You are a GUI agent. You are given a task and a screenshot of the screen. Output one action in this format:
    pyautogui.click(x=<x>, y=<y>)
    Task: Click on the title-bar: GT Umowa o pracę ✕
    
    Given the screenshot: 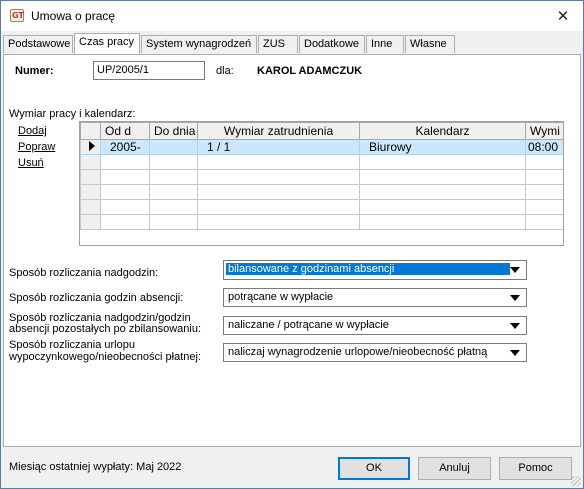 What is the action you would take?
    pyautogui.click(x=292, y=16)
    